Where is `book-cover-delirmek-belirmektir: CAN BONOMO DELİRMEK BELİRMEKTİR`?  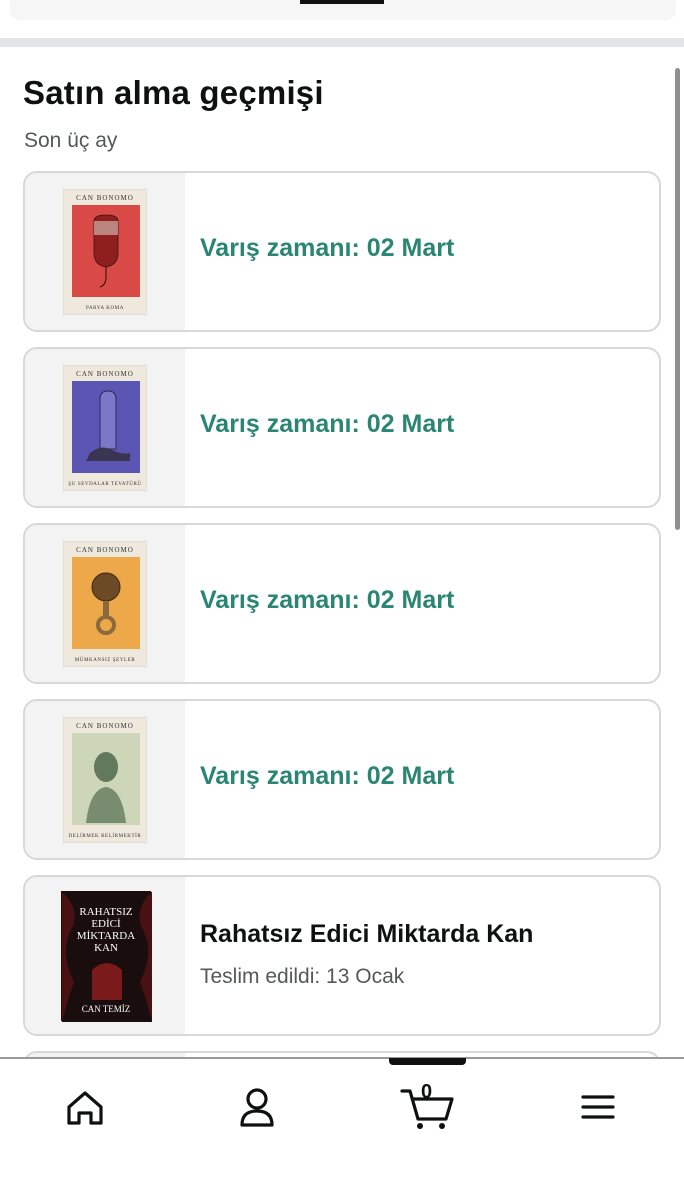
book-cover-delirmek-belirmektir: CAN BONOMO DELİRMEK BELİRMEKTİR is located at coordinates (105, 780).